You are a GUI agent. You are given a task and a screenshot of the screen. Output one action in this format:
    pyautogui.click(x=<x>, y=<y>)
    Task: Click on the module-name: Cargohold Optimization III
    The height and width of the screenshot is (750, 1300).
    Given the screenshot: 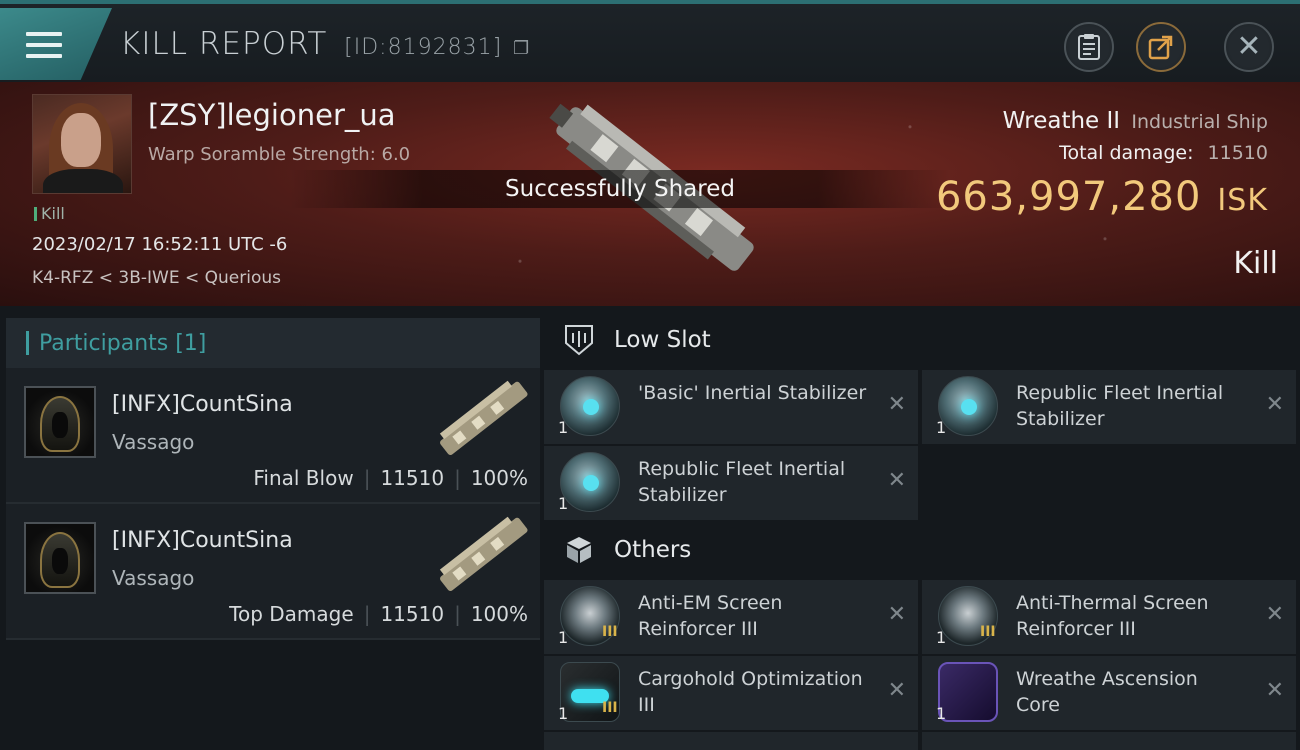 What is the action you would take?
    pyautogui.click(x=750, y=692)
    